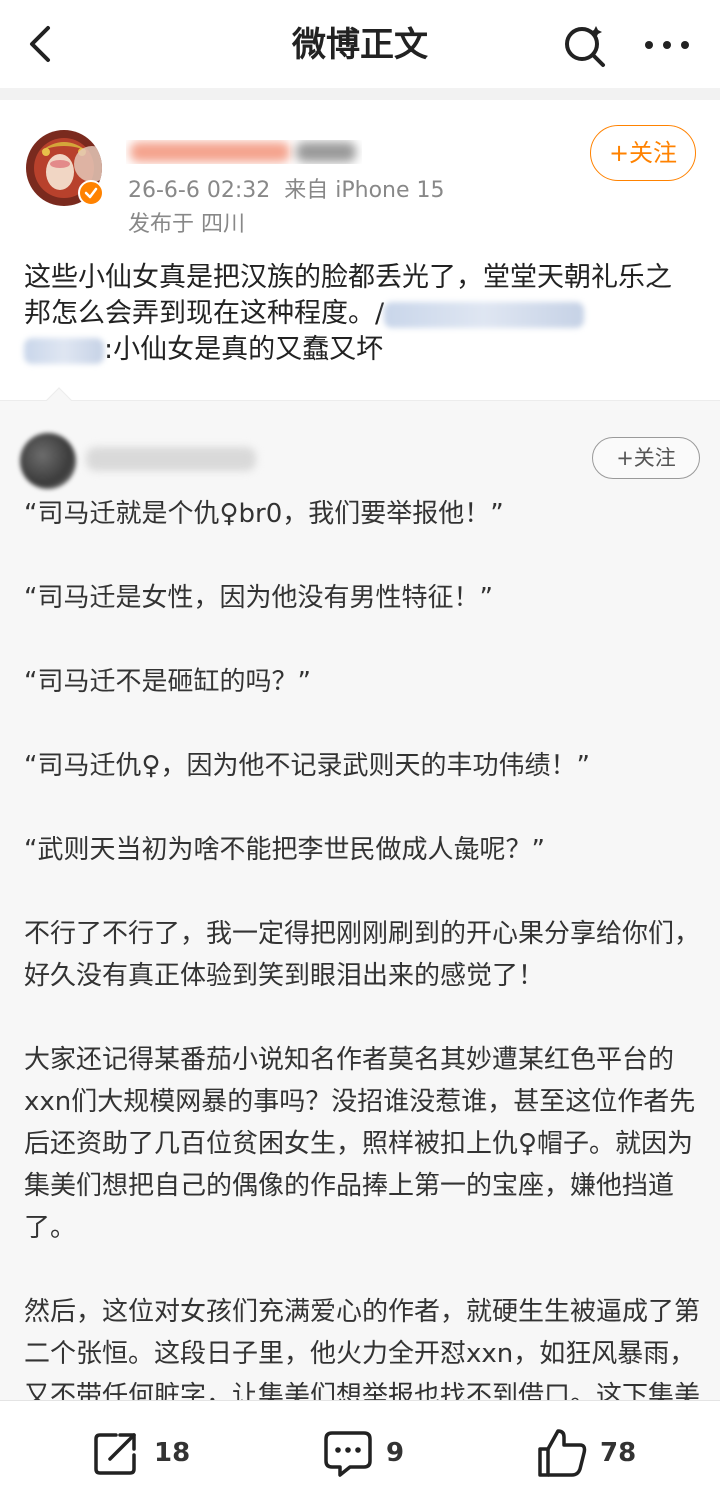 The height and width of the screenshot is (1495, 720). Describe the element at coordinates (360, 45) in the screenshot. I see `page-title: 微博正文` at that location.